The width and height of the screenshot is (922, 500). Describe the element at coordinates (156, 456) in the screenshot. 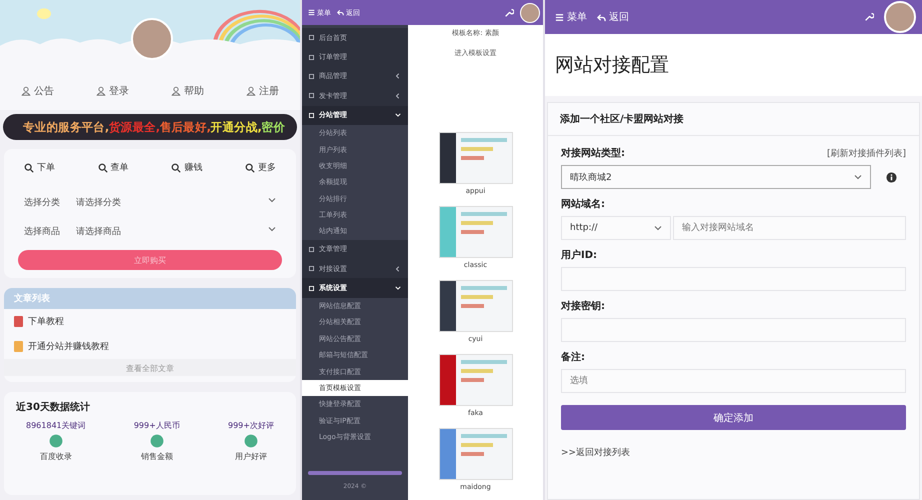

I see `stat-label: 销售金额` at that location.